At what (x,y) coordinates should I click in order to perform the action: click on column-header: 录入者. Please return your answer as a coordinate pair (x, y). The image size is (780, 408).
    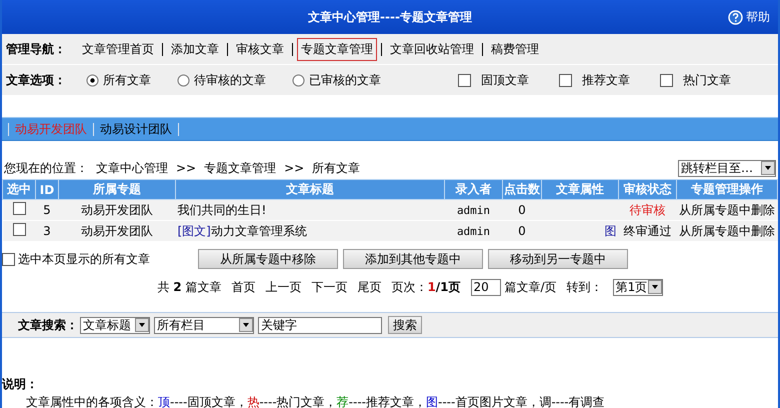
    Looking at the image, I should click on (473, 190).